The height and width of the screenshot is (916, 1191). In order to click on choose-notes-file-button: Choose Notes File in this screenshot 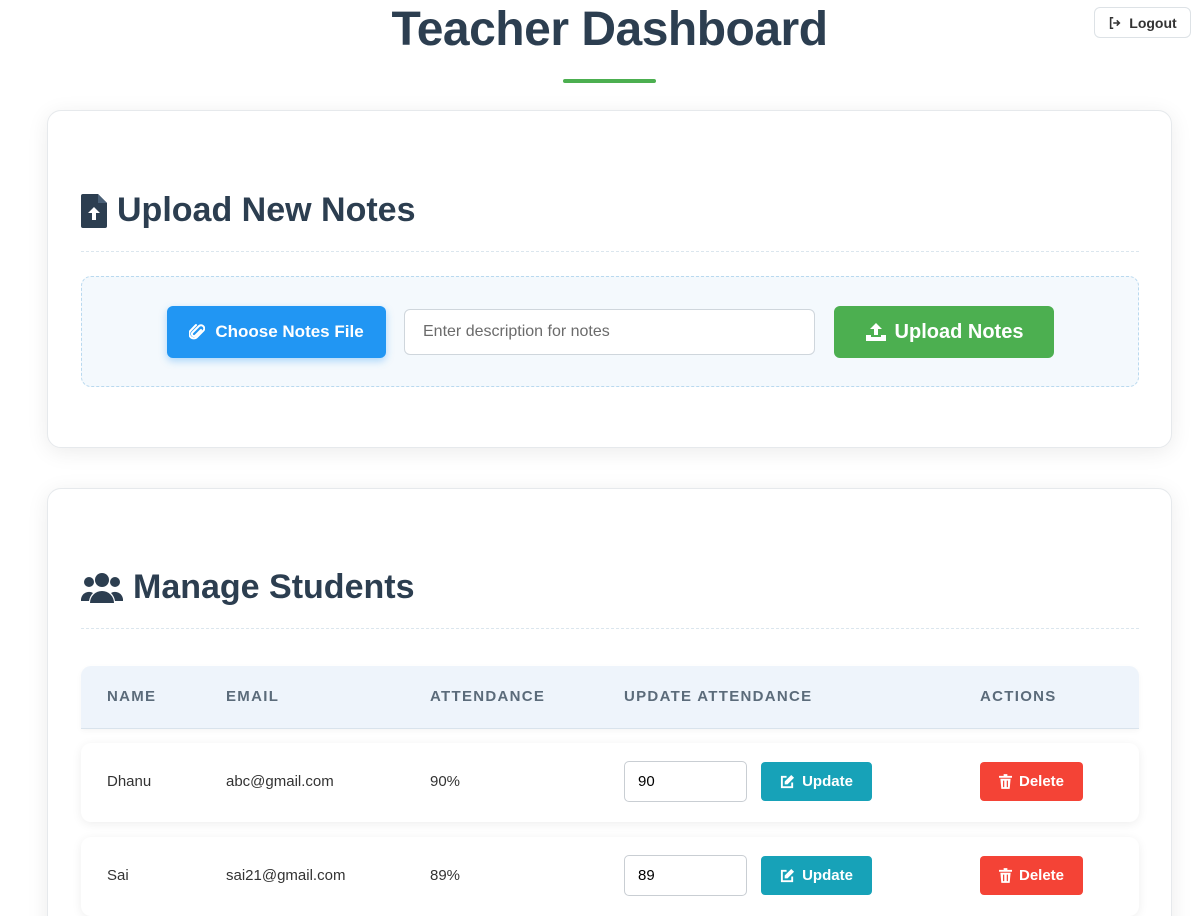, I will do `click(276, 332)`.